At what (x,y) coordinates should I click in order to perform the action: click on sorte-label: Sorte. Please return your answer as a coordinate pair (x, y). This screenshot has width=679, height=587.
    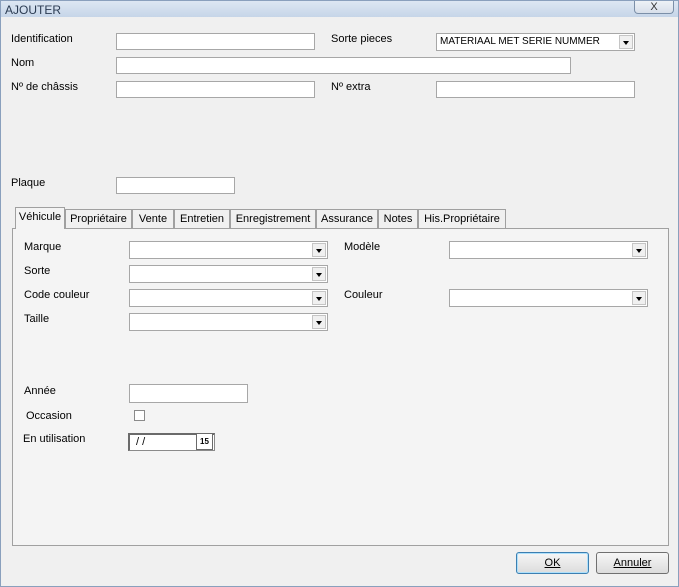
    Looking at the image, I should click on (37, 271).